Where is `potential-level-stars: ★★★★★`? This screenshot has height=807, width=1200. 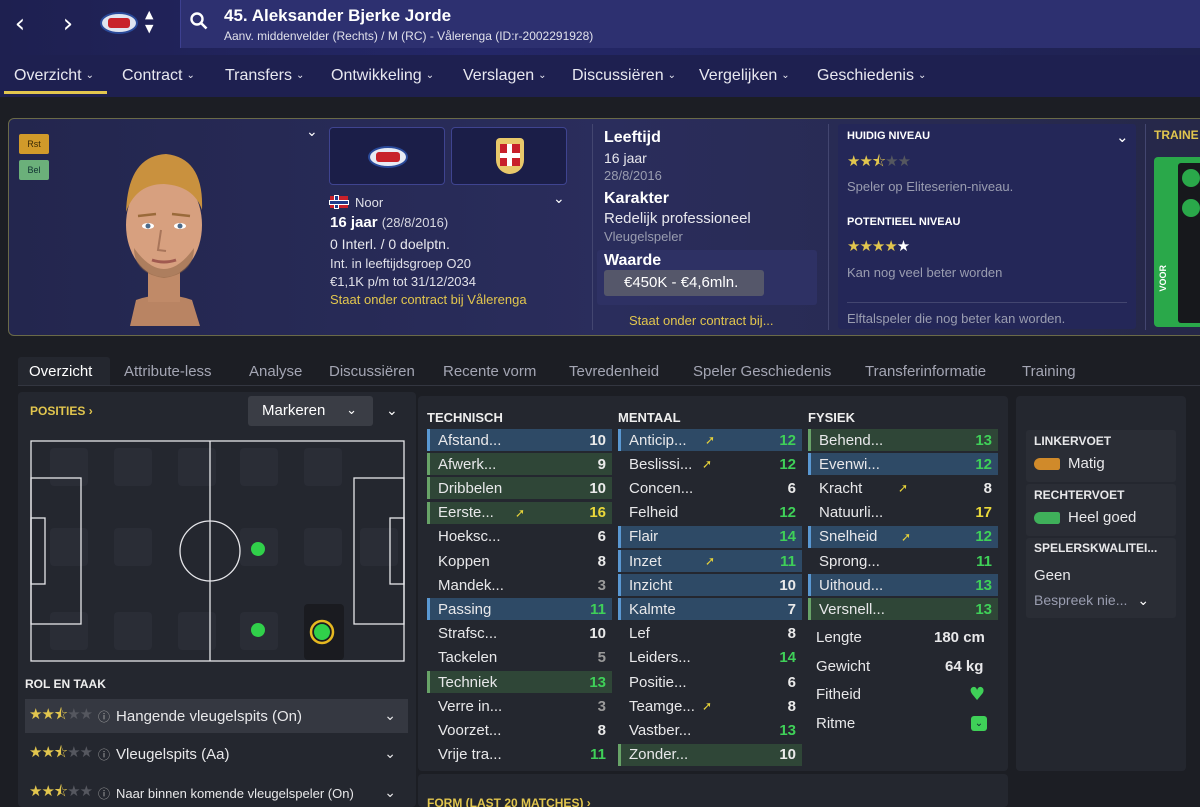
potential-level-stars: ★★★★★ is located at coordinates (878, 246).